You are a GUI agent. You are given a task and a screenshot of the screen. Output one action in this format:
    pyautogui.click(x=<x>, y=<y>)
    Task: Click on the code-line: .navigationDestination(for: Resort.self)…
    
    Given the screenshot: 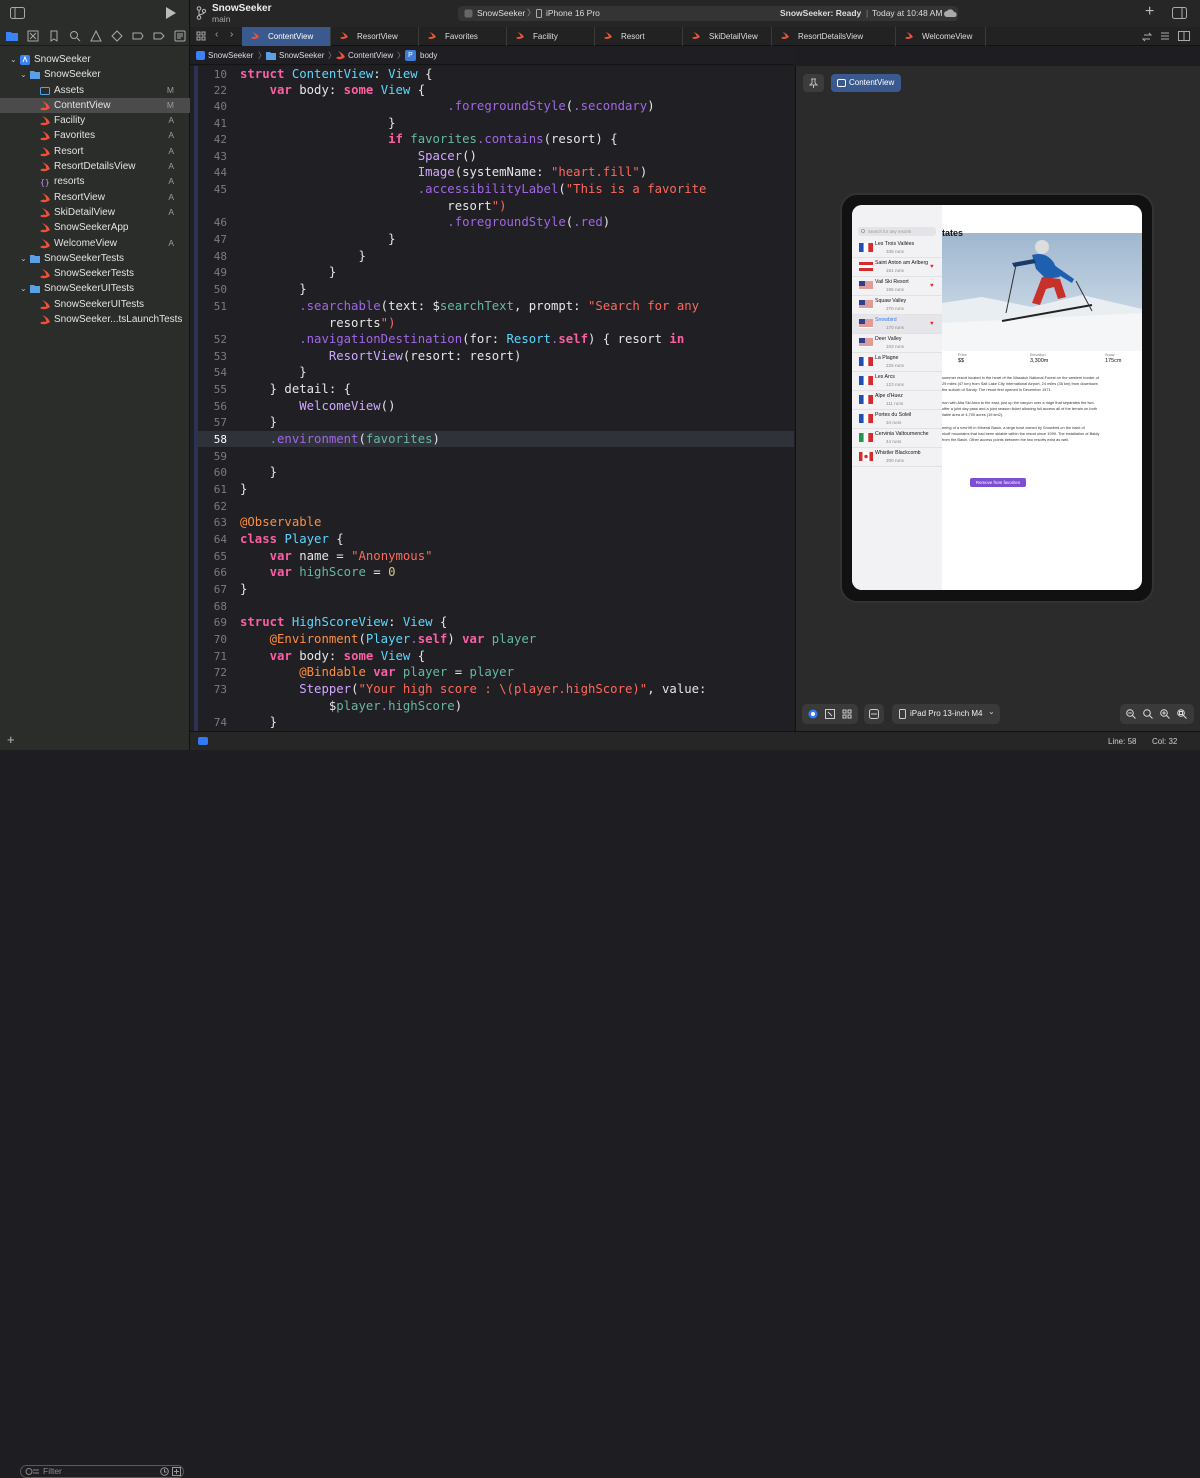 What is the action you would take?
    pyautogui.click(x=462, y=339)
    